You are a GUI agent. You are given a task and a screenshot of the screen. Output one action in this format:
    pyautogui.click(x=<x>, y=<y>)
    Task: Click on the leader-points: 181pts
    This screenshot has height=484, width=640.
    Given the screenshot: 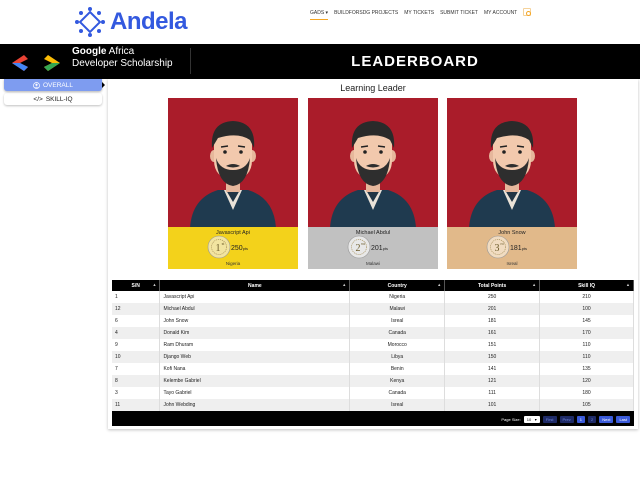 What is the action you would take?
    pyautogui.click(x=519, y=248)
    